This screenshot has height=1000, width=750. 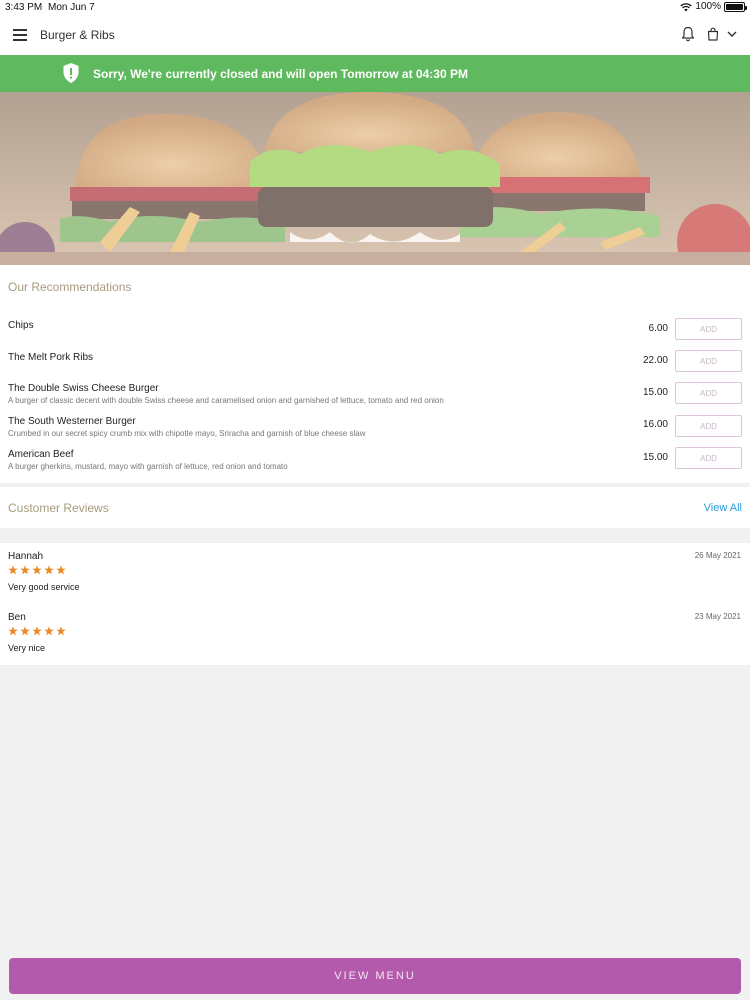 What do you see at coordinates (27, 648) in the screenshot?
I see `review-text: Very nice` at bounding box center [27, 648].